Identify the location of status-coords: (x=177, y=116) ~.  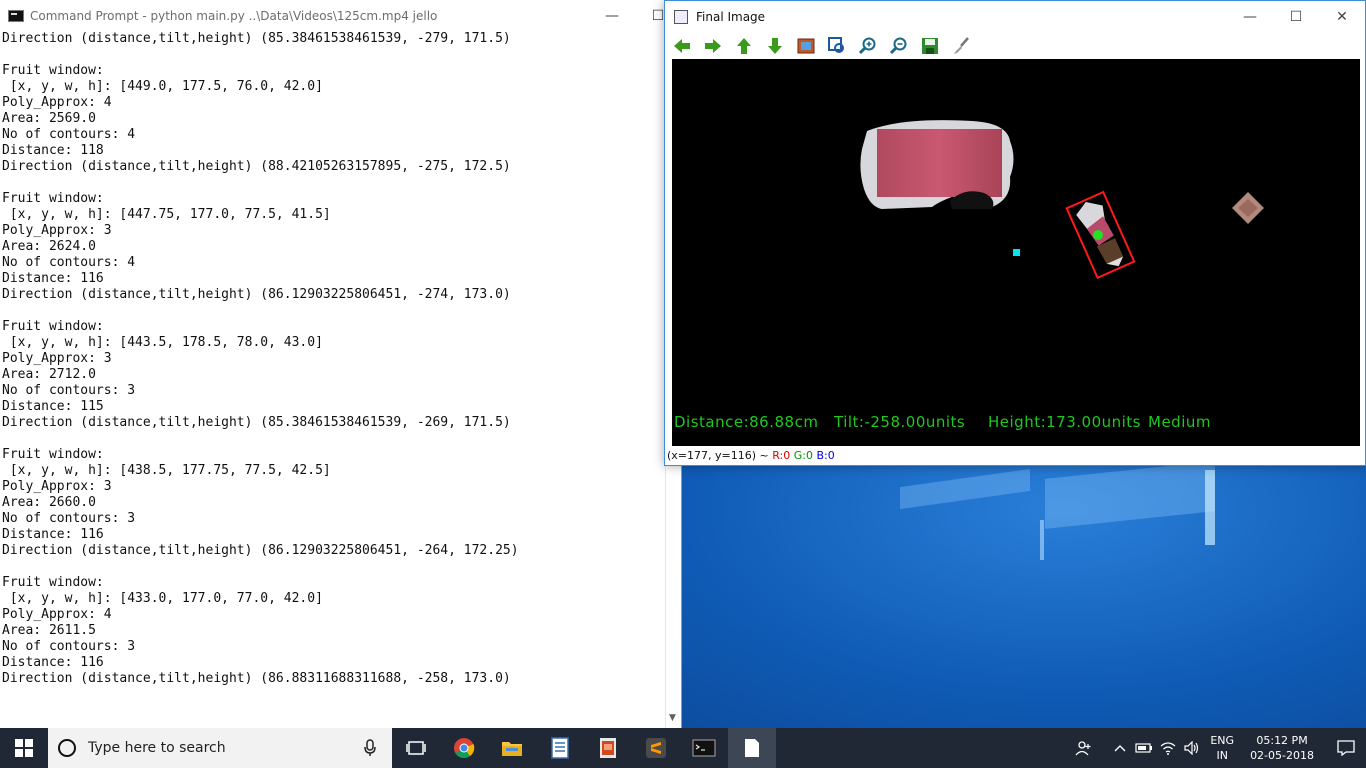
(720, 455).